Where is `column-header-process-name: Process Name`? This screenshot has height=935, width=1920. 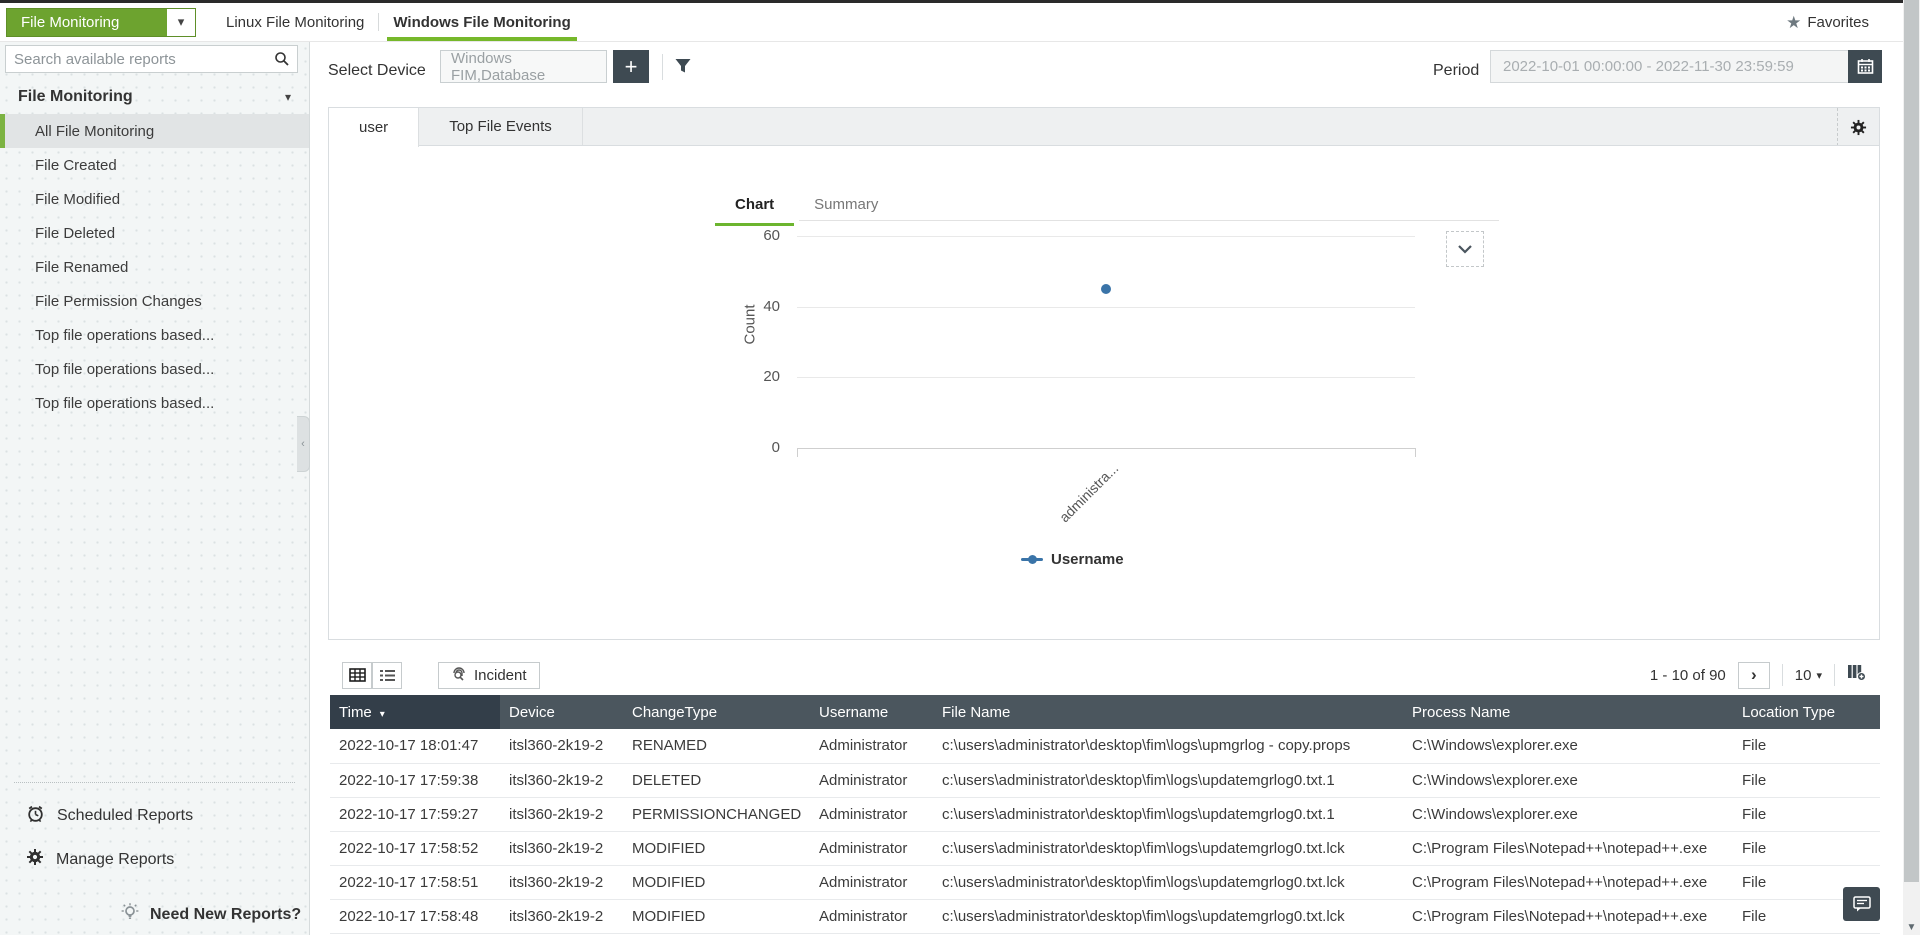
column-header-process-name: Process Name is located at coordinates (1568, 712).